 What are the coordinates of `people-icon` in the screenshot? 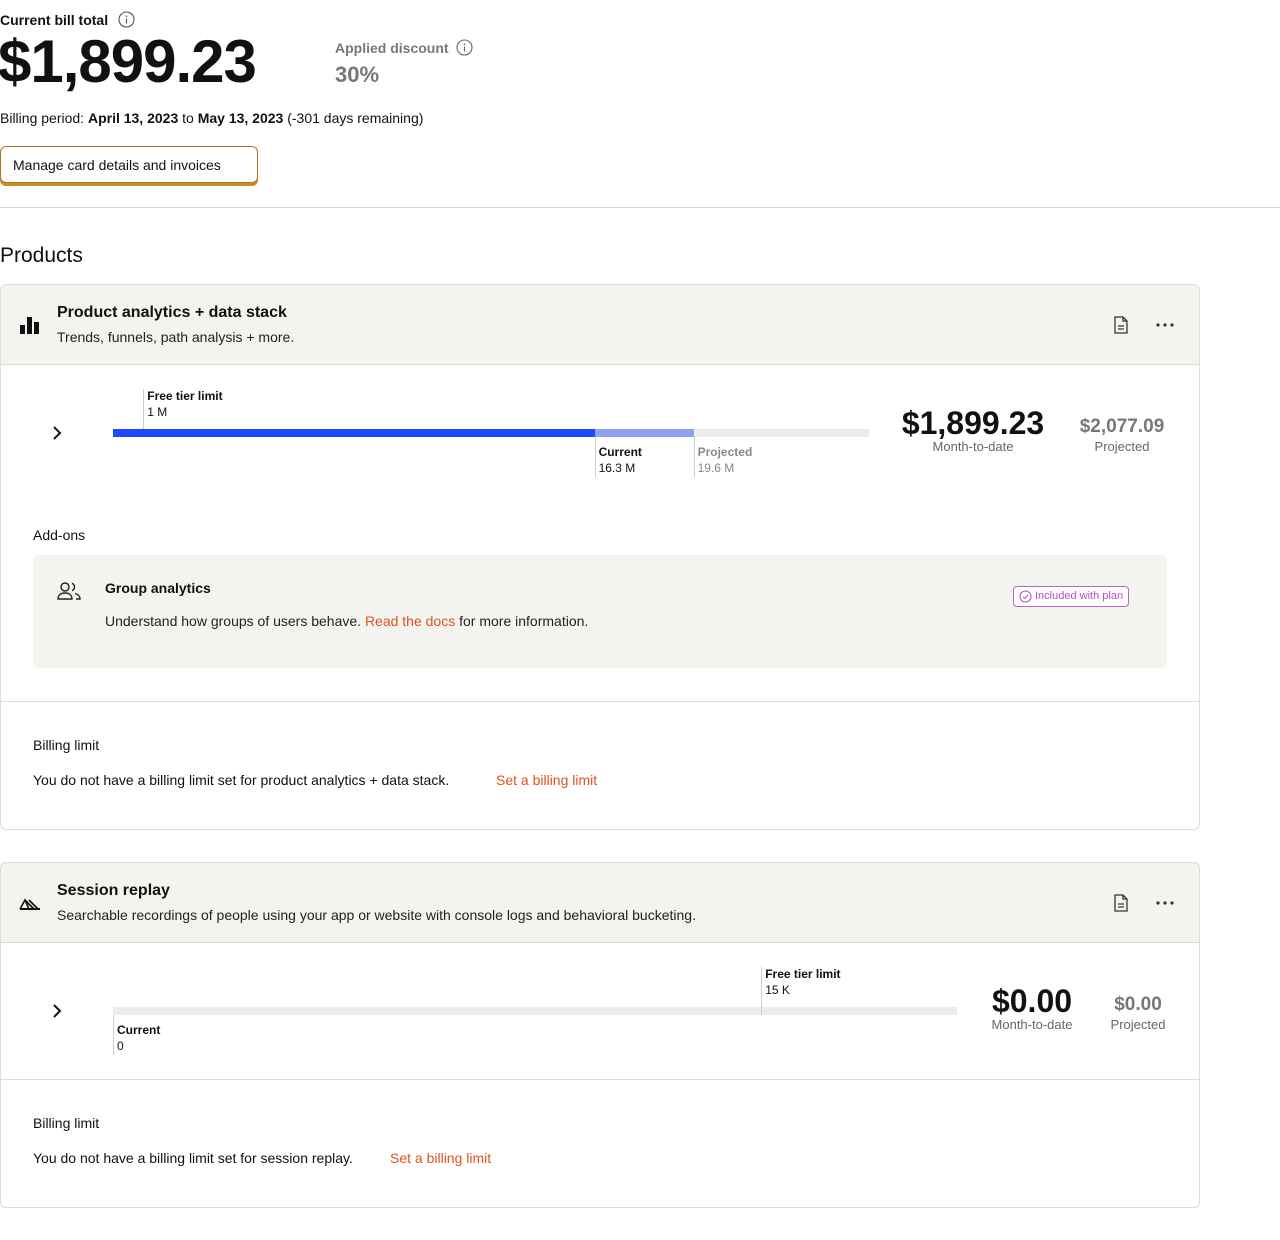 It's located at (69, 591).